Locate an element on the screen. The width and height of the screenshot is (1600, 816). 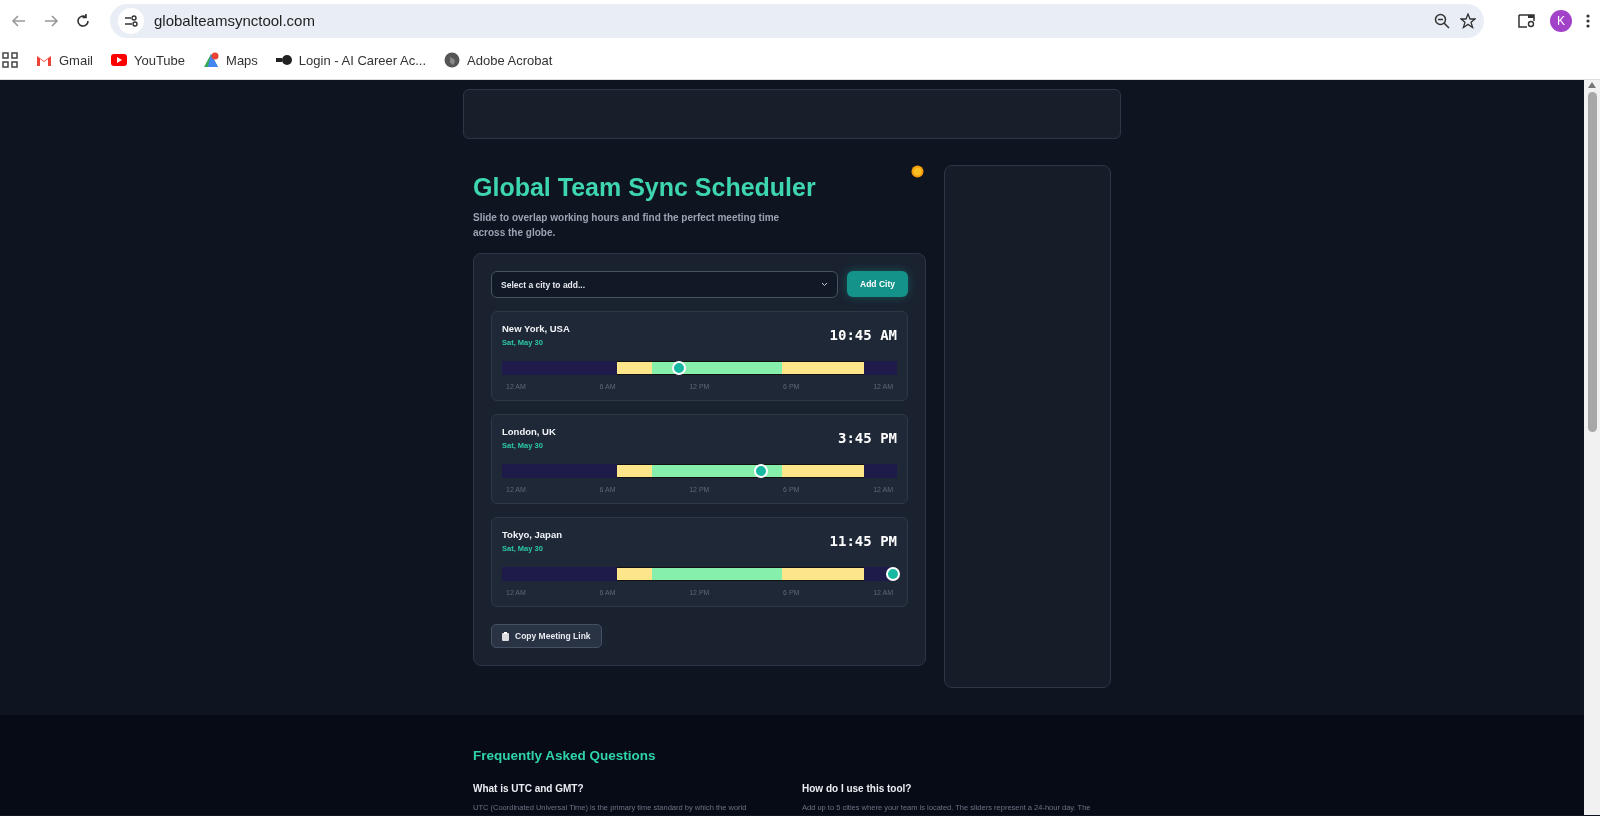
apps-grid-icon is located at coordinates (10, 60).